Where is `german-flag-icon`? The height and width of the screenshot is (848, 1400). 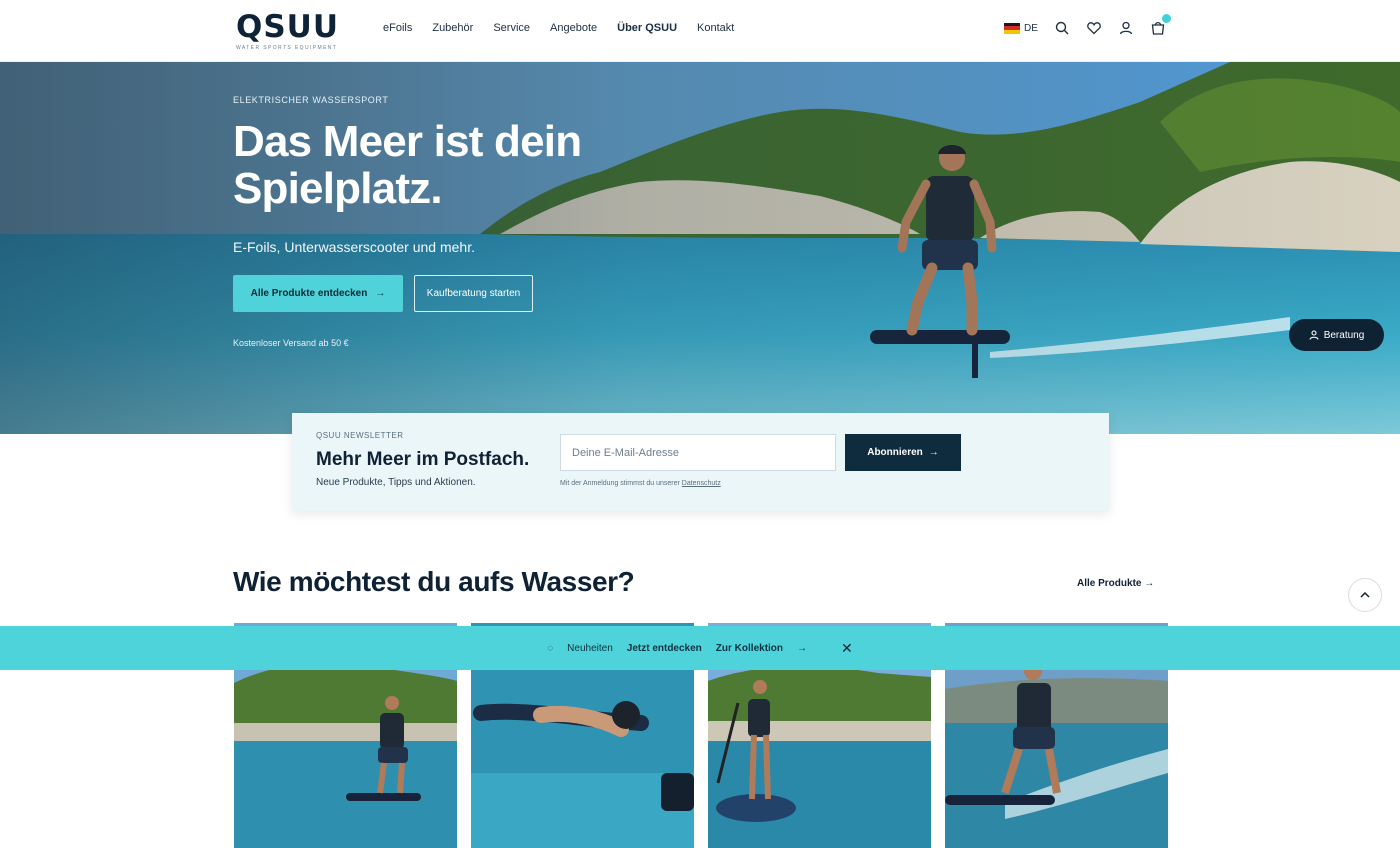 german-flag-icon is located at coordinates (1012, 28).